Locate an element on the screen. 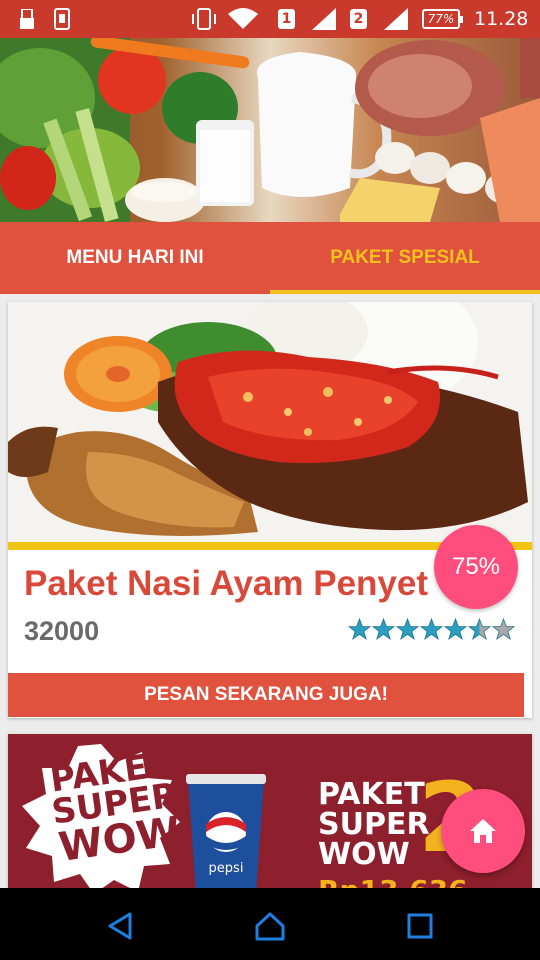  signal2-icon is located at coordinates (396, 19).